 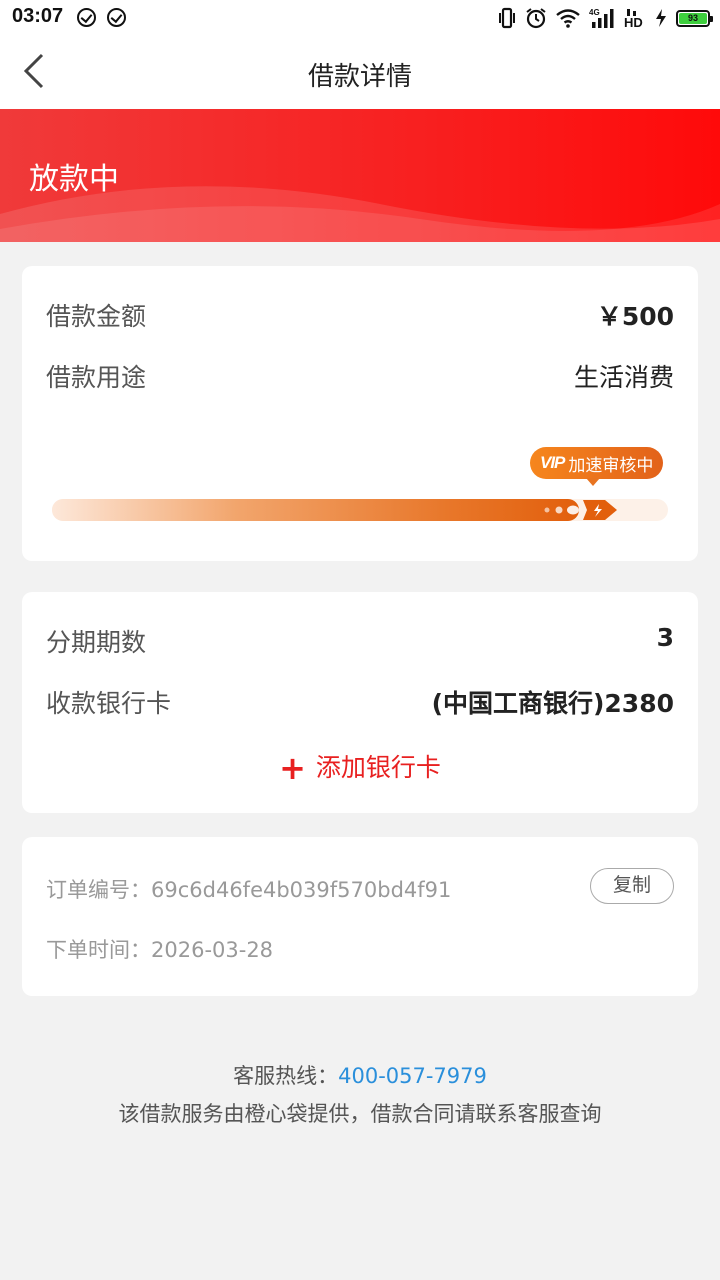 What do you see at coordinates (109, 703) in the screenshot?
I see `bank-card-label: 收款银行卡` at bounding box center [109, 703].